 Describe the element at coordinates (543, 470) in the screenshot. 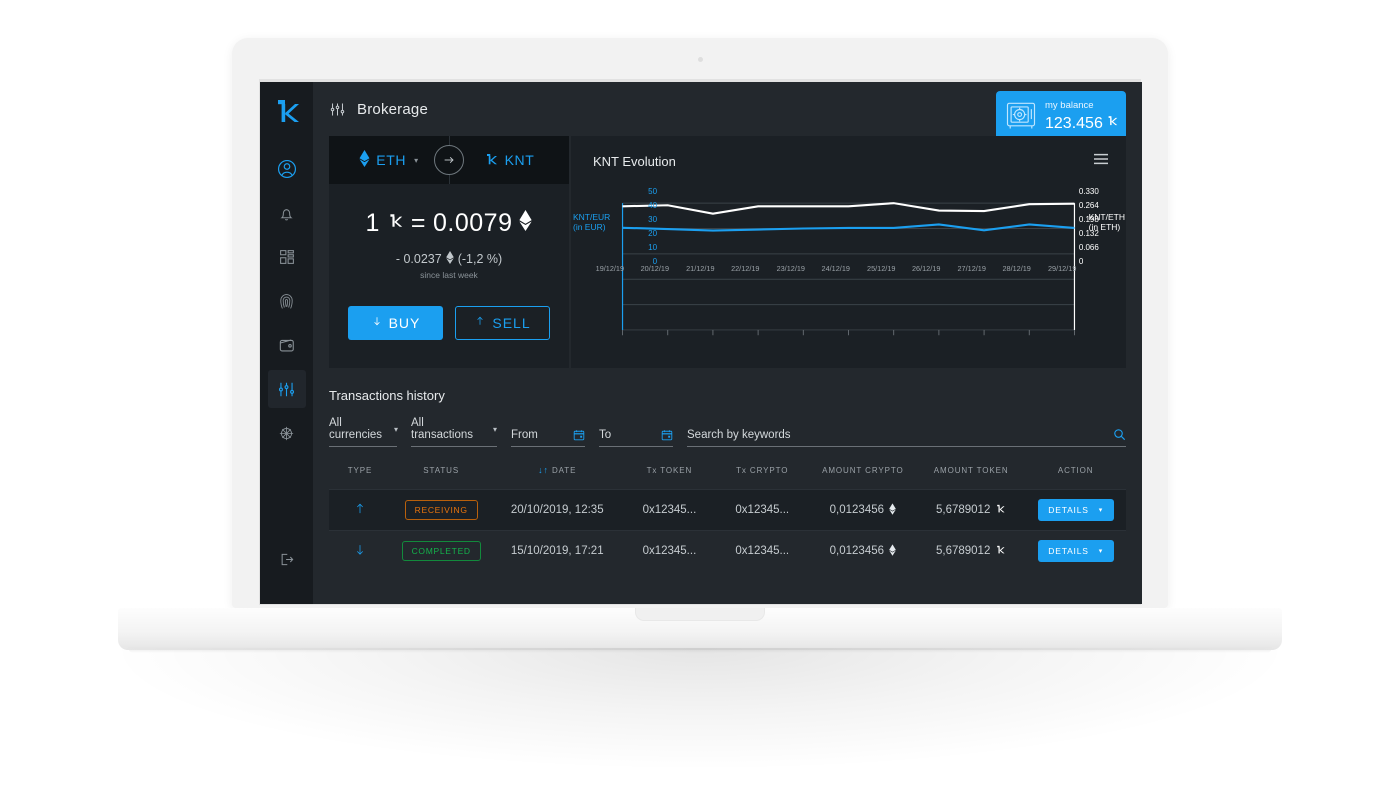

I see `sort-icon: ↓↑` at that location.